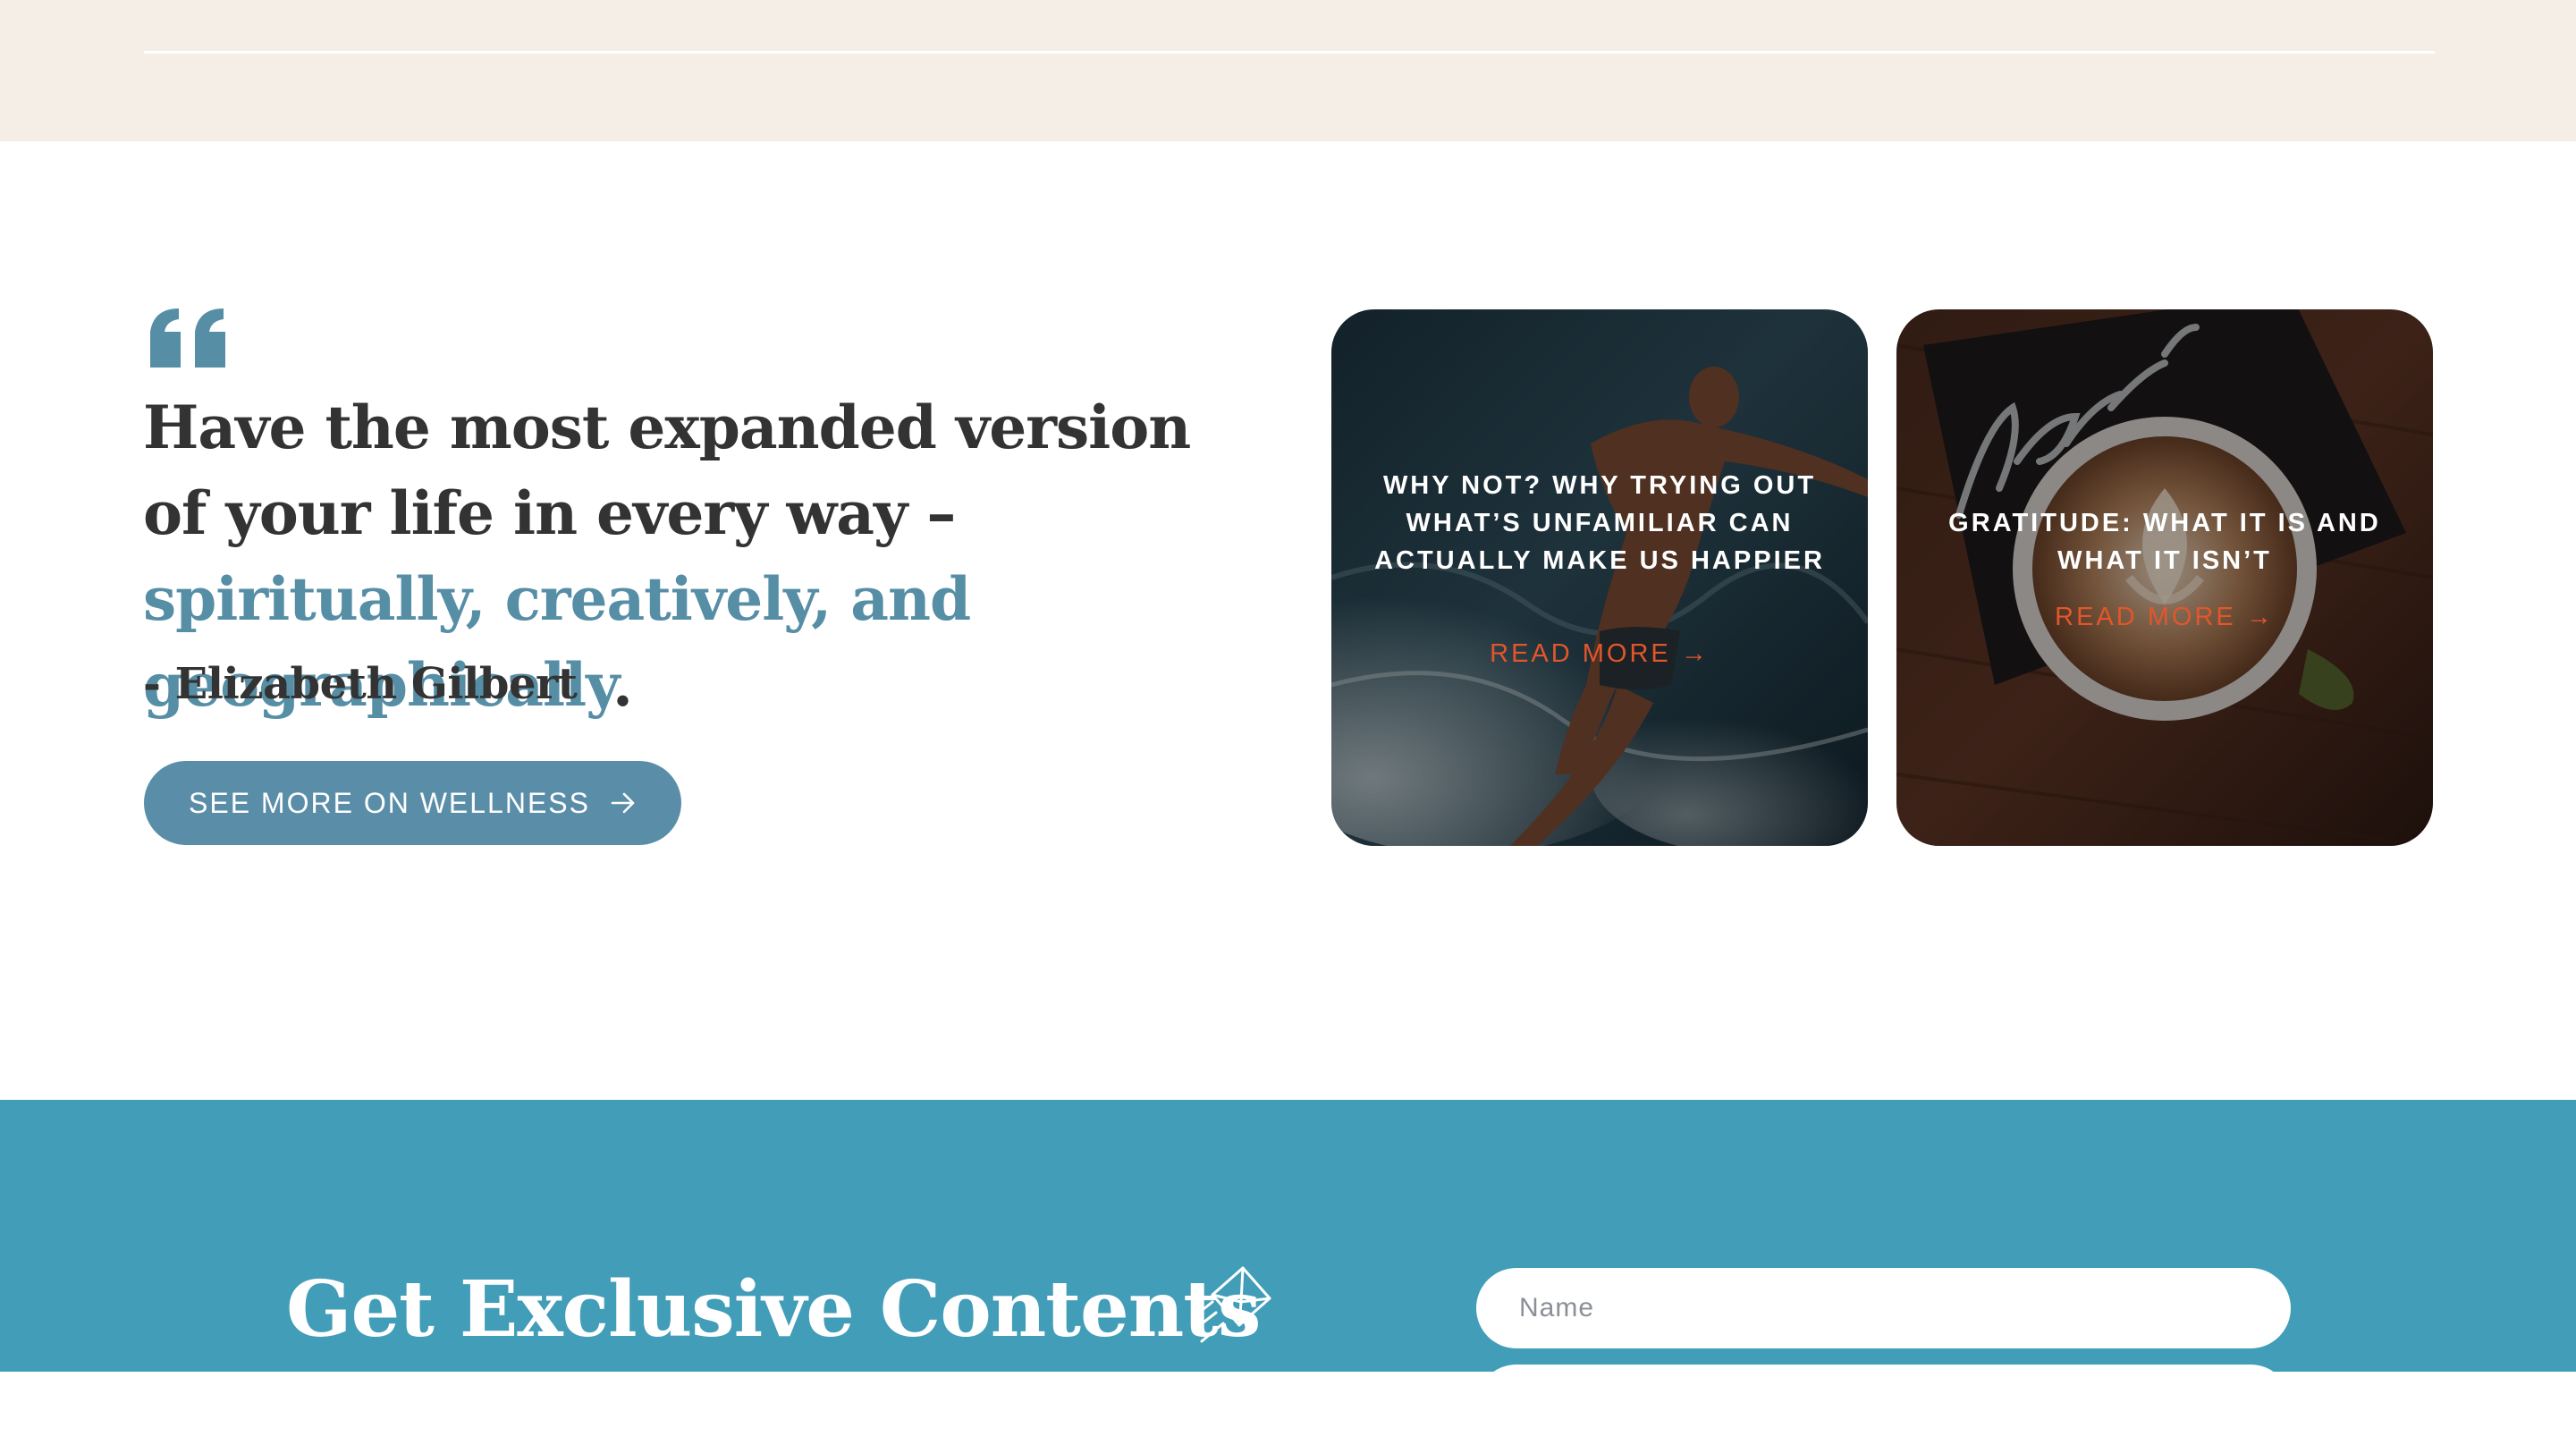  I want to click on quote-author: - Elizabeth Gilbert, so click(360, 684).